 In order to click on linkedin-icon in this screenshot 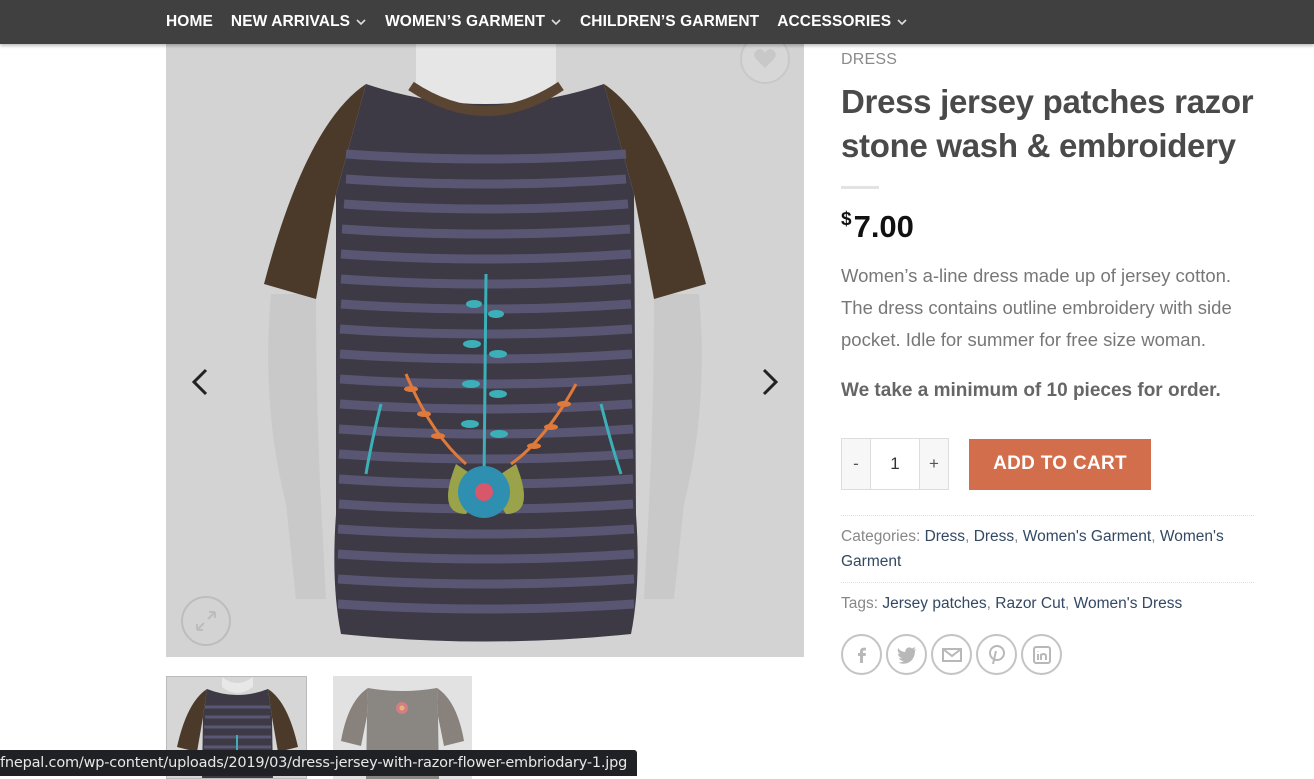, I will do `click(1041, 654)`.